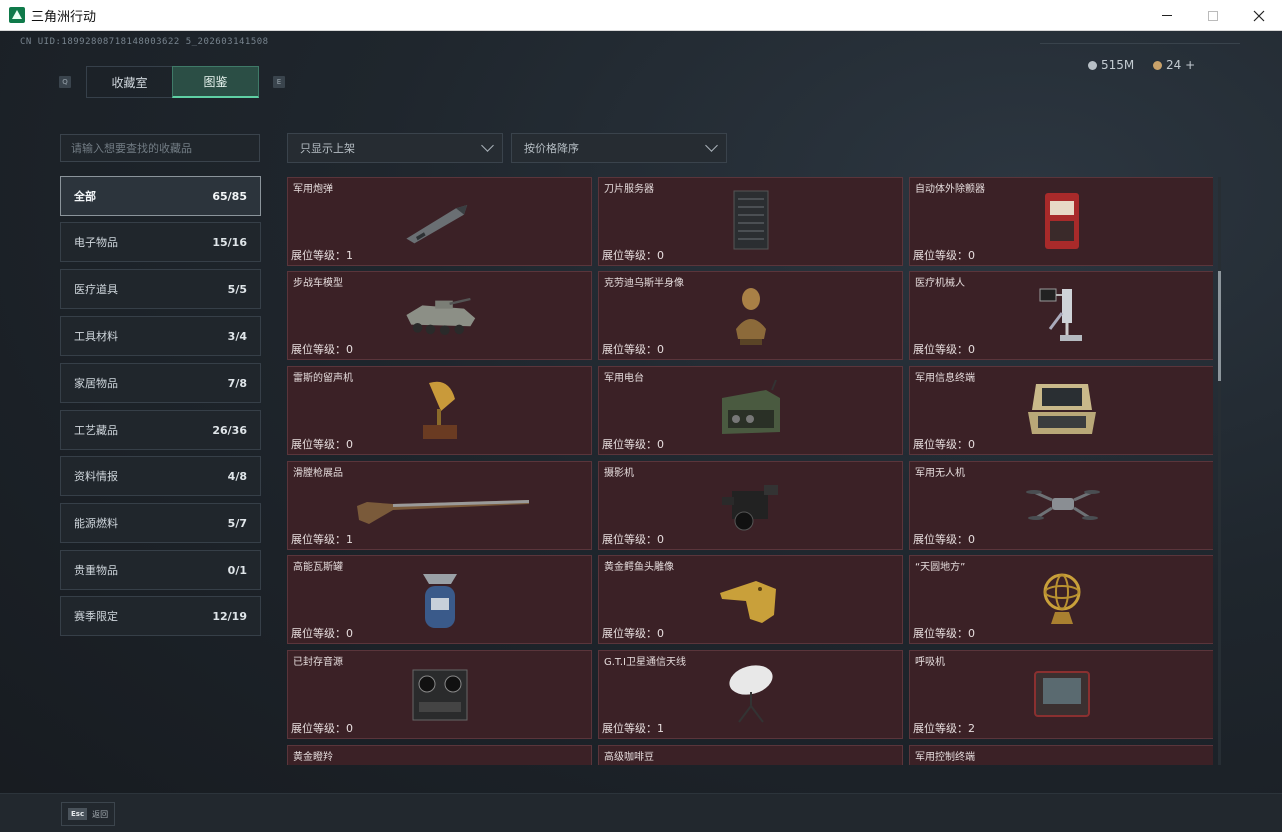  I want to click on item-card: 雷斯的留声机 展位等级：0, so click(439, 410).